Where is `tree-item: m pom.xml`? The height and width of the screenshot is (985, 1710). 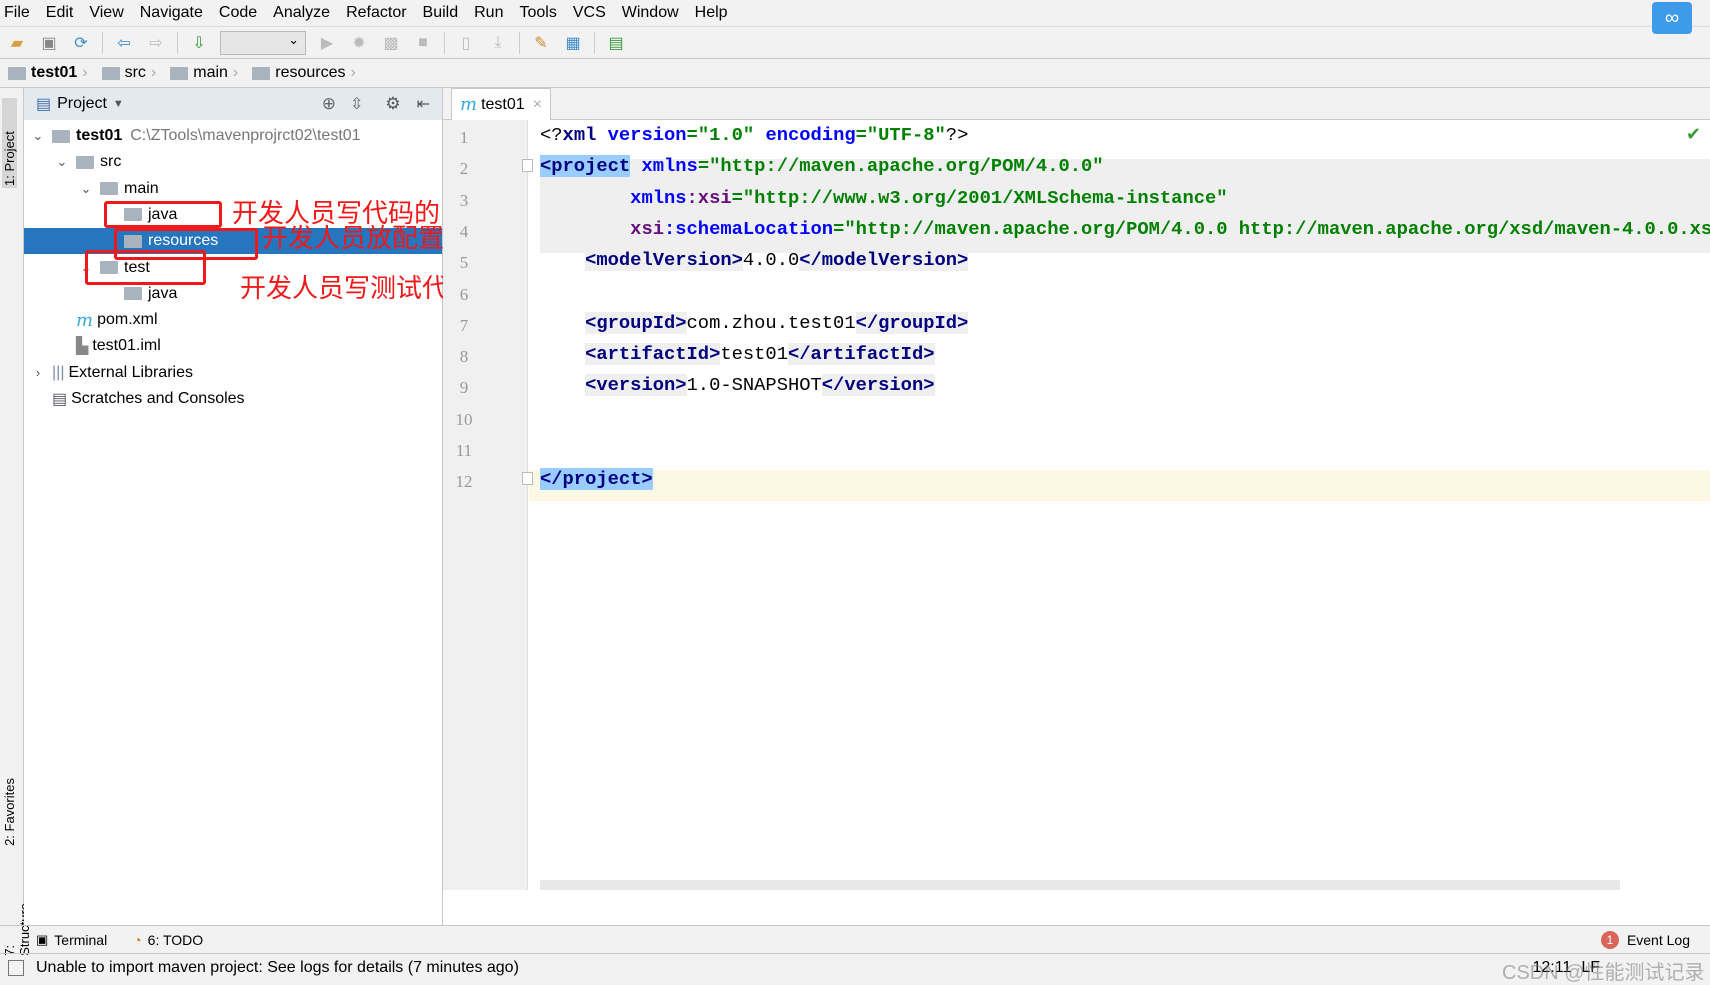
tree-item: m pom.xml is located at coordinates (233, 320).